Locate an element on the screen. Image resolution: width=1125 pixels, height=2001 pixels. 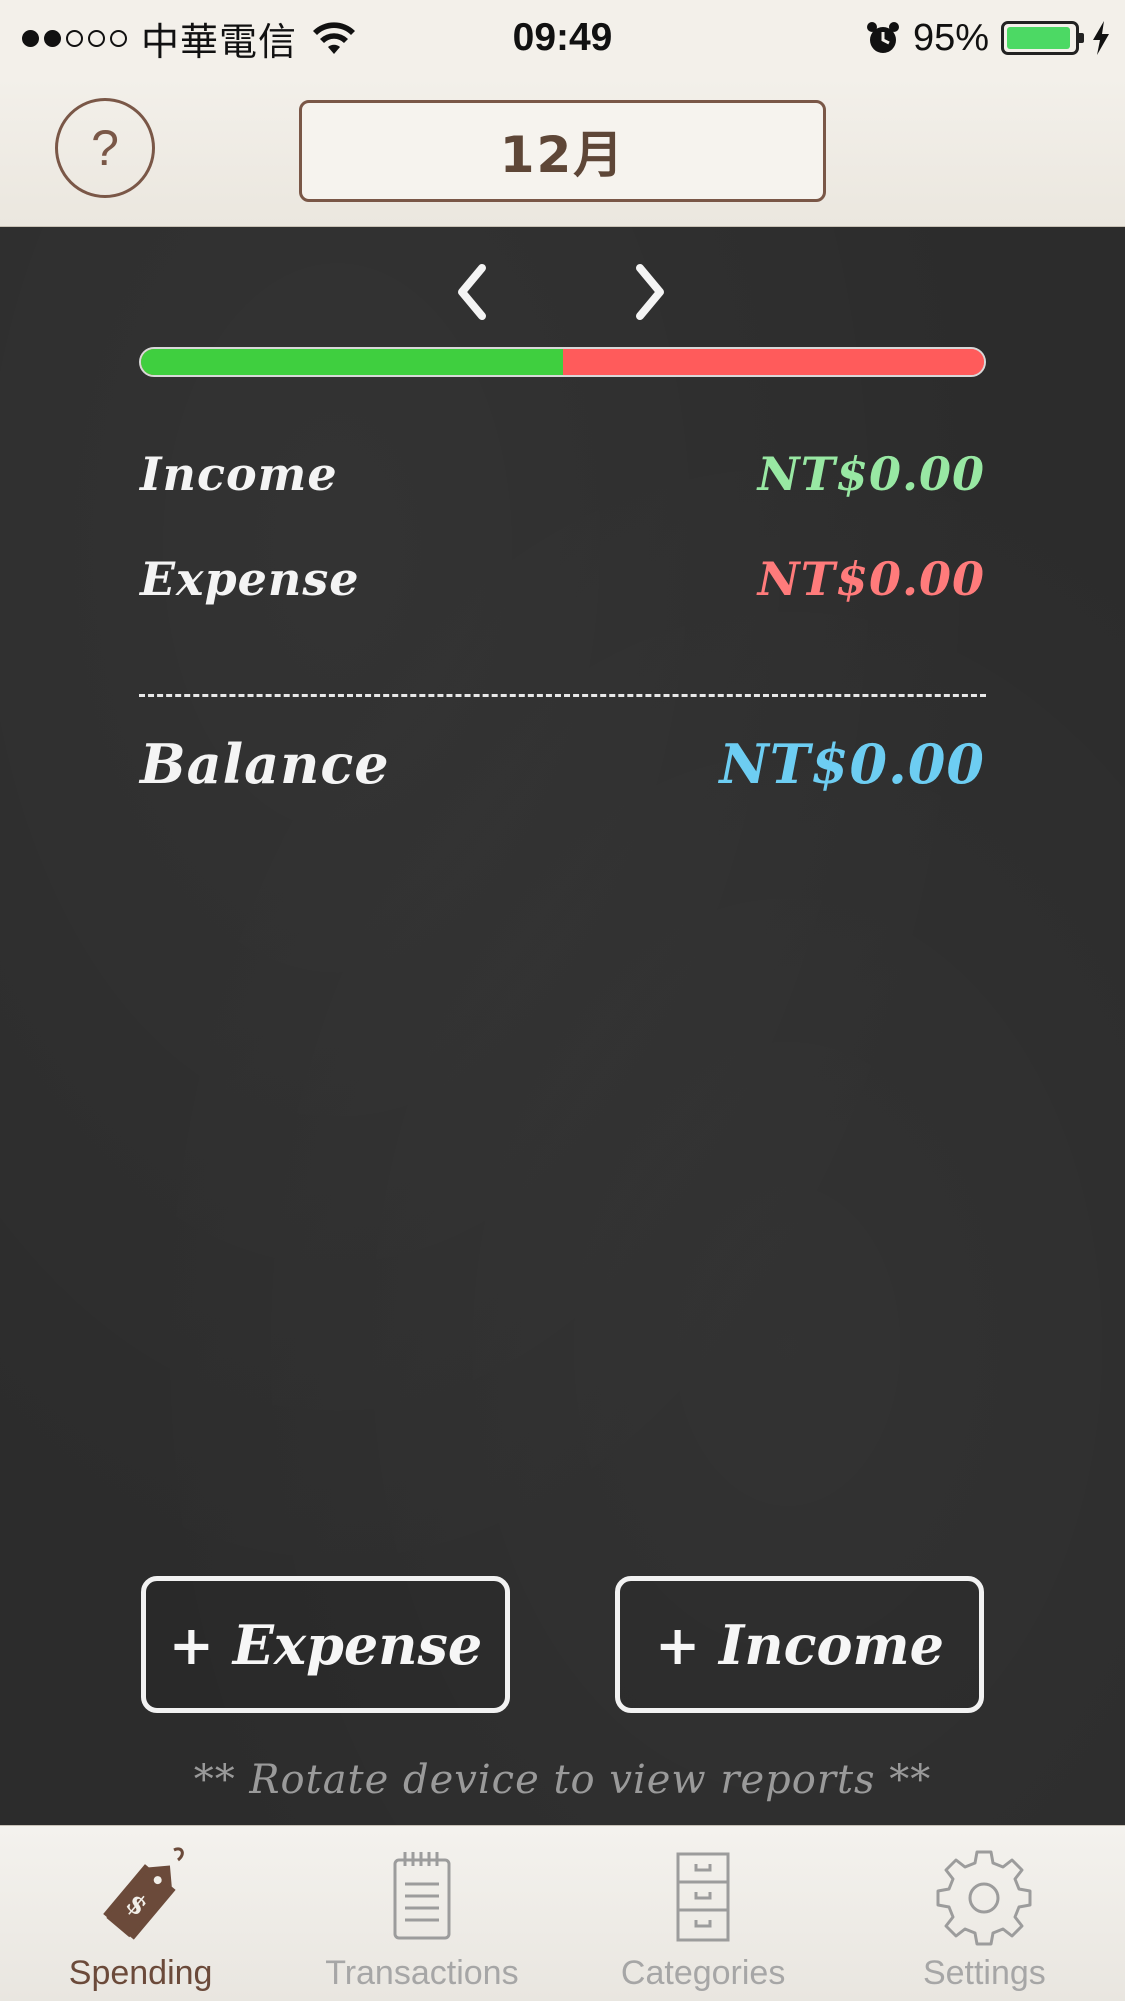
expense-label: Expense is located at coordinates (250, 579).